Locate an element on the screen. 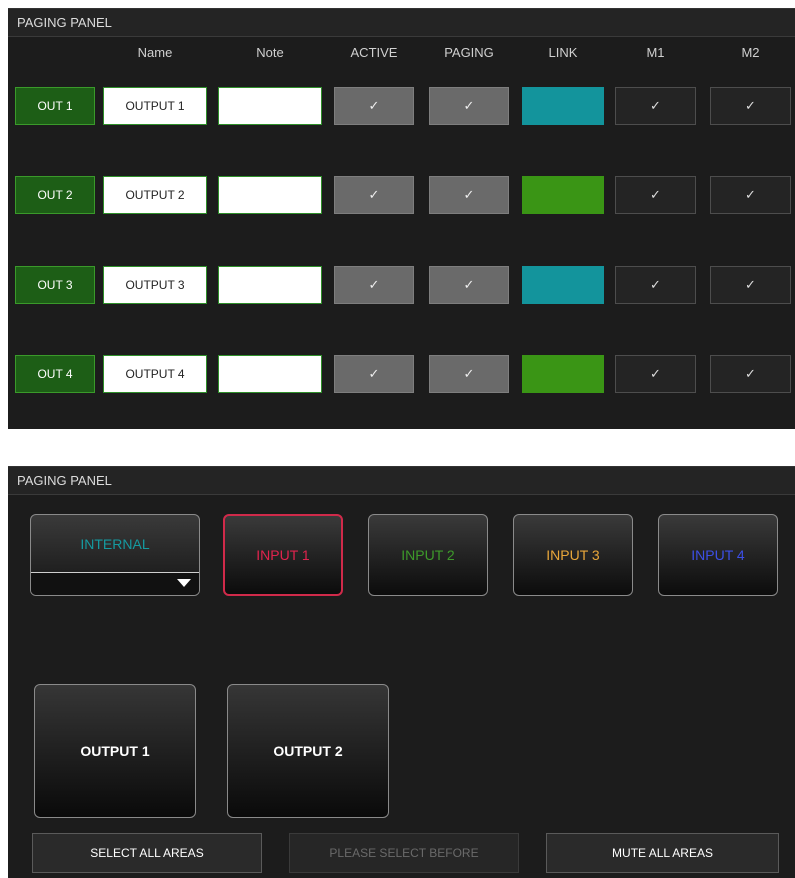 This screenshot has height=878, width=795. output-row: OUT 4 OUTPUT 4 ✓ ✓ ✓ ✓ is located at coordinates (401, 375).